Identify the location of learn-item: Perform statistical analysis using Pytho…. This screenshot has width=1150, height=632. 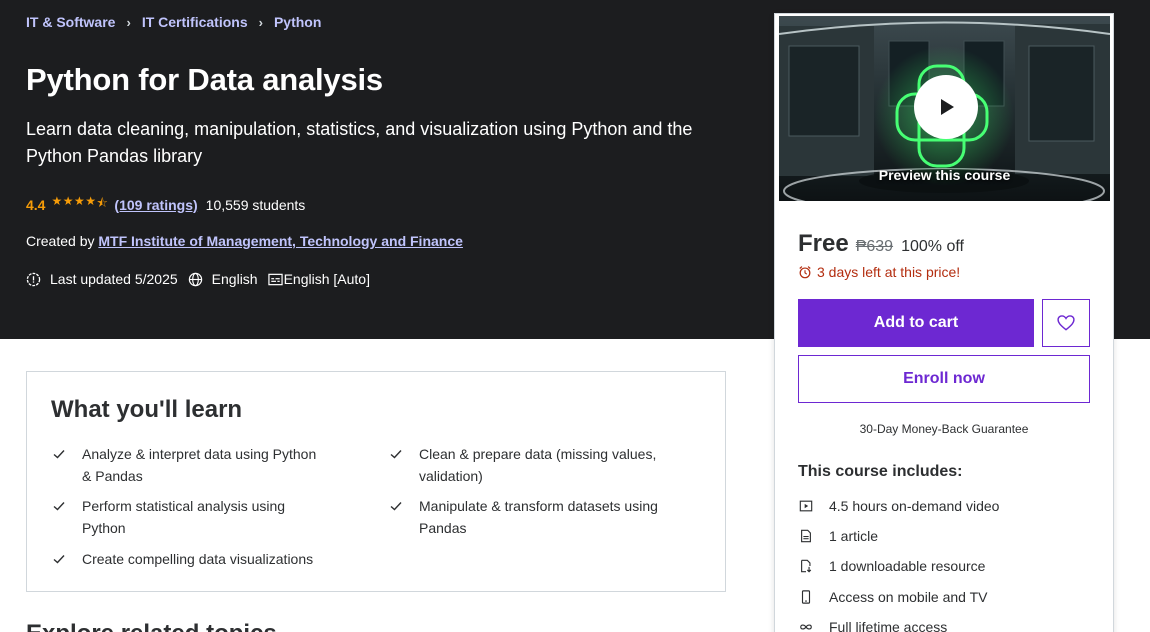
(186, 517).